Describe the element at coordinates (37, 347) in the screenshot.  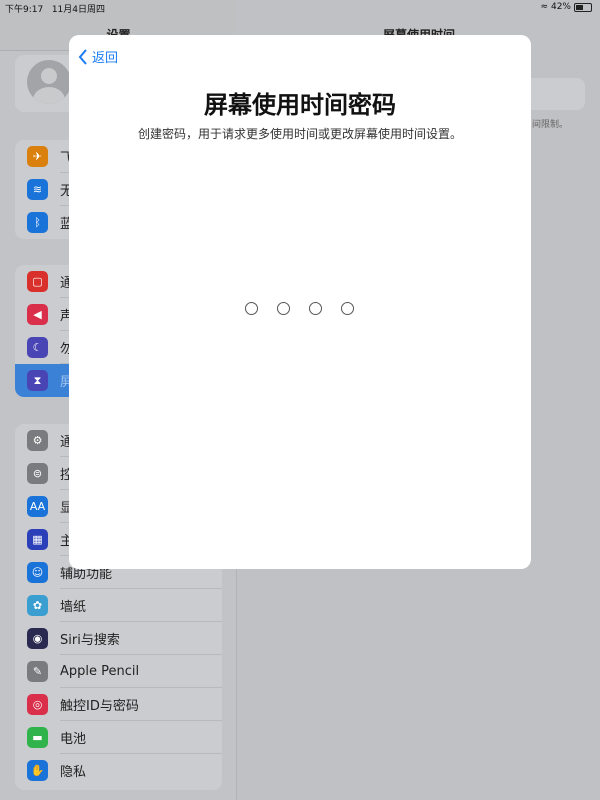
I see `moon-icon: ☾` at that location.